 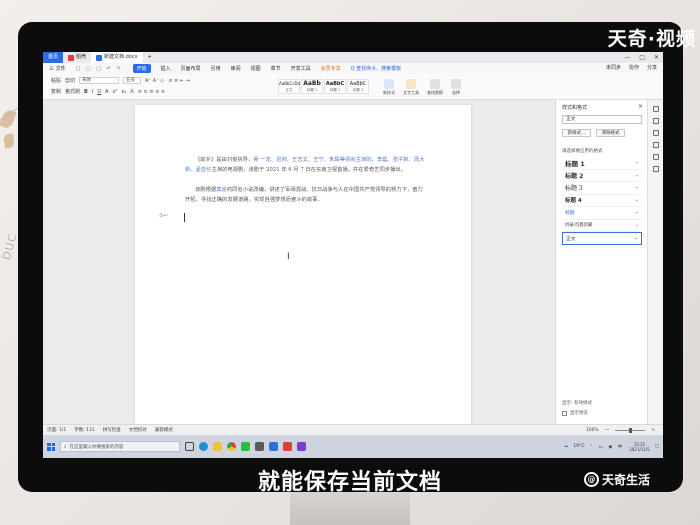 I want to click on collaborate-button: 协作, so click(x=634, y=68).